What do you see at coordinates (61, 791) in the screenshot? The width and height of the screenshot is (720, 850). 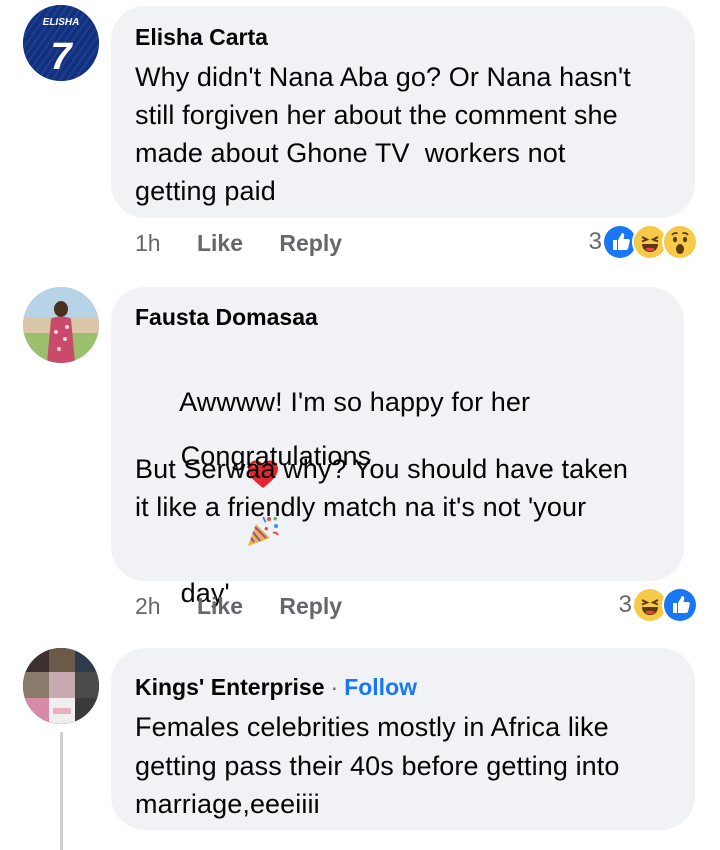 I see `reply-thread-line` at bounding box center [61, 791].